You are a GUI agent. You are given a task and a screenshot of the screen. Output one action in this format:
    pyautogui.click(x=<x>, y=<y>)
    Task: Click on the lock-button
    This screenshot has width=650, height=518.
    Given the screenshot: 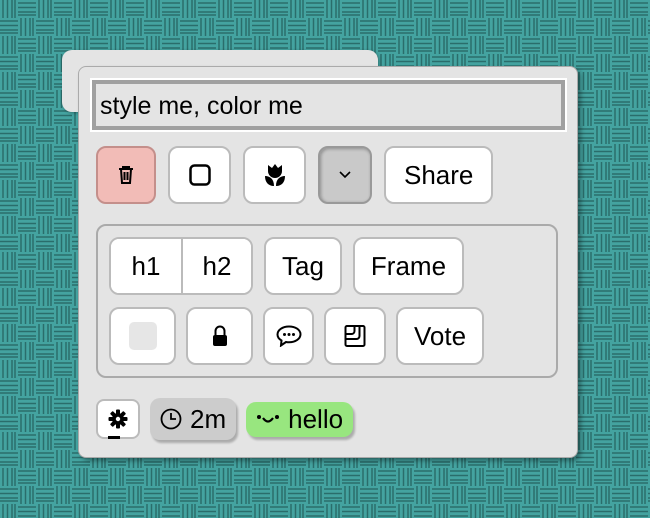 What is the action you would take?
    pyautogui.click(x=219, y=336)
    